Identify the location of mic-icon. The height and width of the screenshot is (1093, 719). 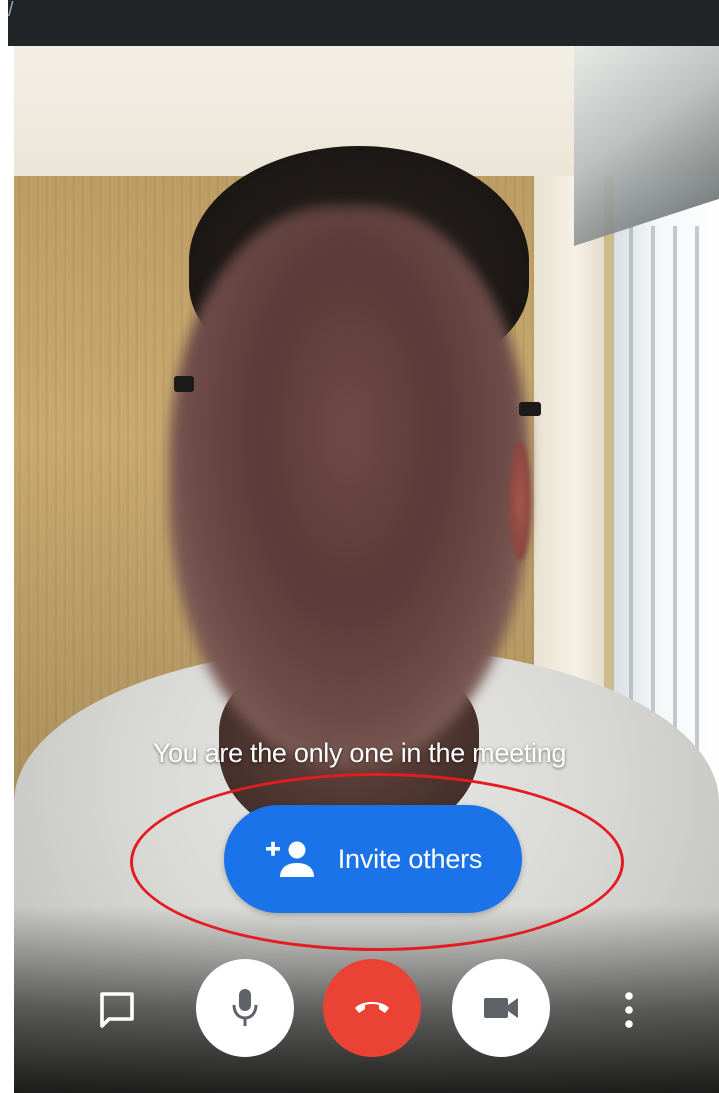
(245, 1007).